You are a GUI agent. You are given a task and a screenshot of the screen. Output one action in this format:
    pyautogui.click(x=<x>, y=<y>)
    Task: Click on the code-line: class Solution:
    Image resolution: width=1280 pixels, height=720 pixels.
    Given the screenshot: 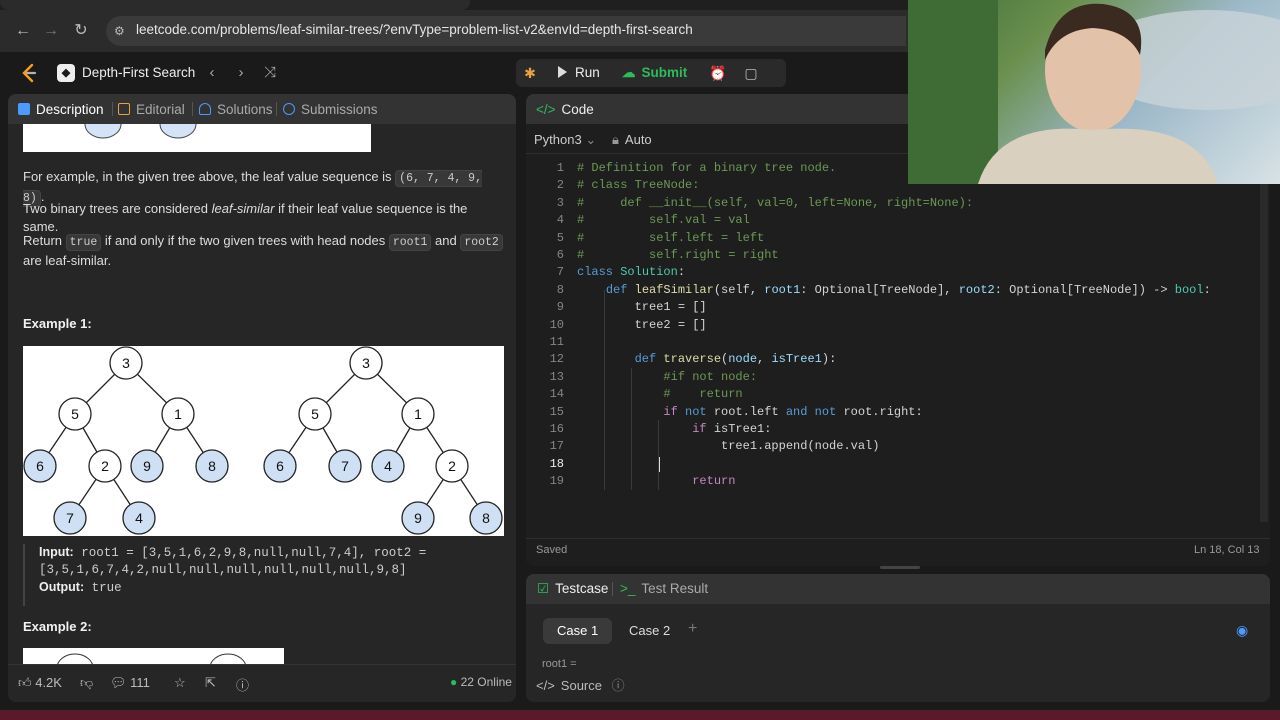 What is the action you would take?
    pyautogui.click(x=631, y=272)
    